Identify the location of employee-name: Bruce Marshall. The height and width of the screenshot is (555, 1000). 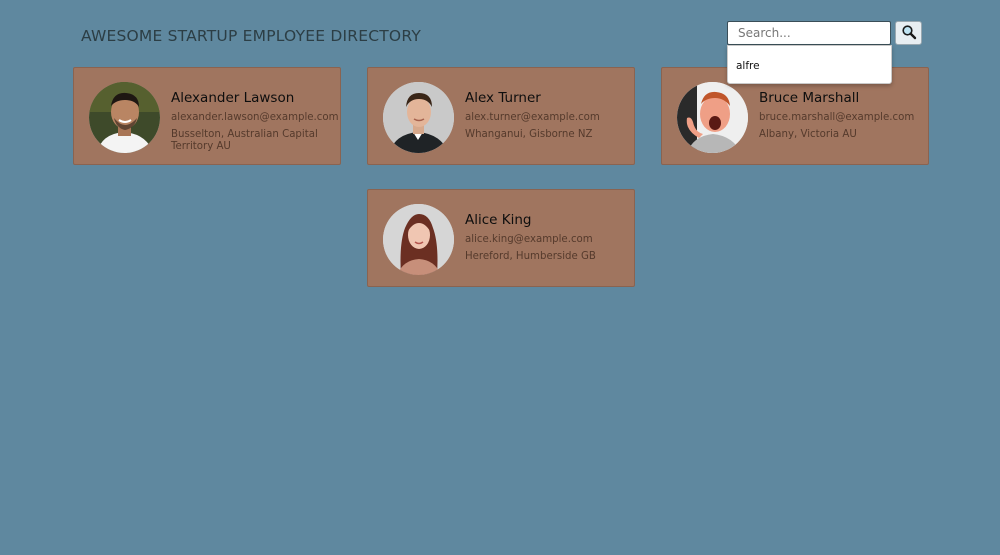
(809, 98).